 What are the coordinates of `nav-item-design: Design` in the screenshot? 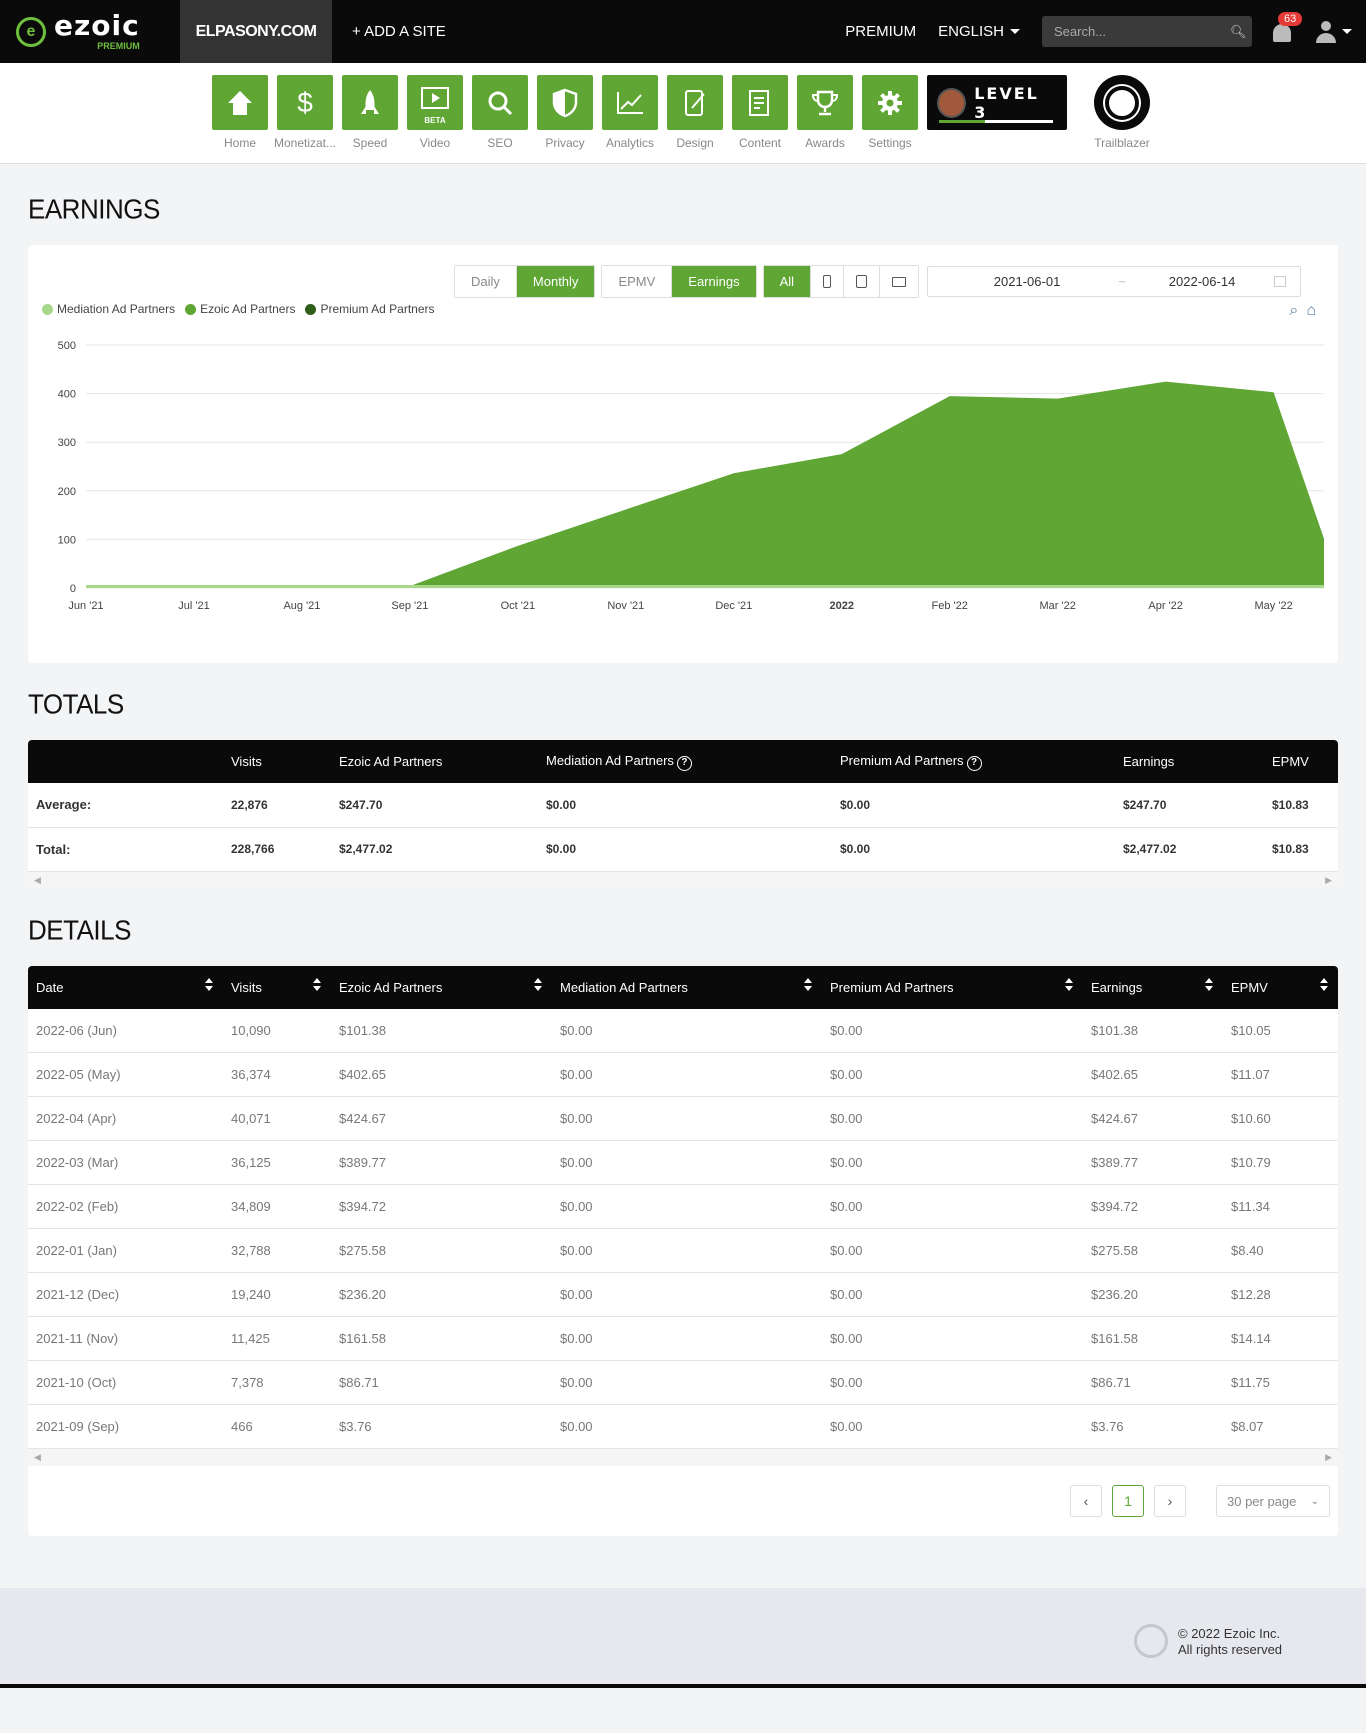 It's located at (695, 119).